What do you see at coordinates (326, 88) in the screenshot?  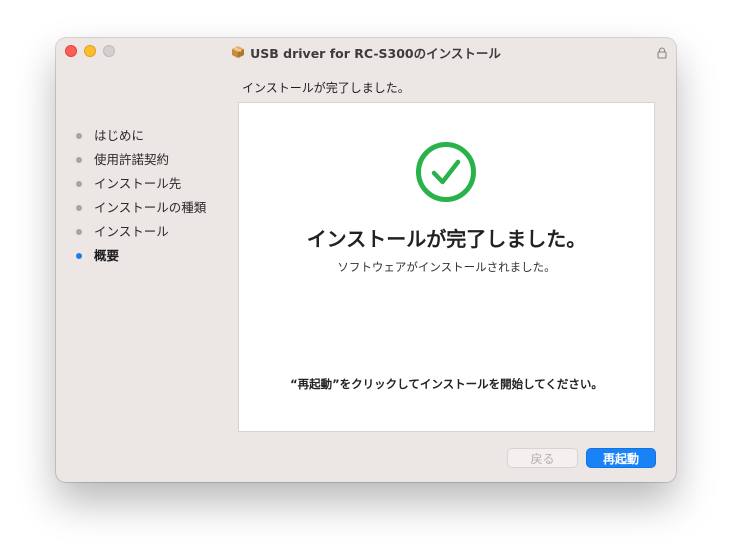 I see `status-header: インストールが完了しました。` at bounding box center [326, 88].